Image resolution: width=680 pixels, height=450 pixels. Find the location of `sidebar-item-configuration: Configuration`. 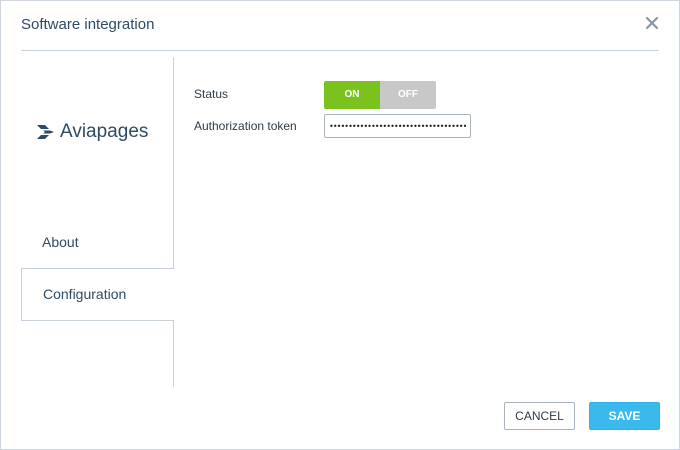

sidebar-item-configuration: Configuration is located at coordinates (97, 295).